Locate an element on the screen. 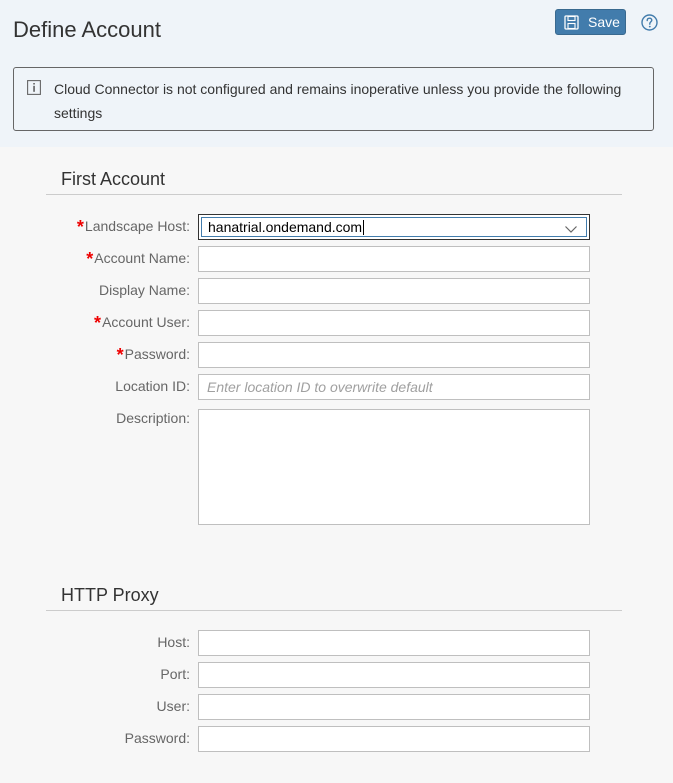 Image resolution: width=673 pixels, height=783 pixels. proxy-host-input is located at coordinates (394, 643).